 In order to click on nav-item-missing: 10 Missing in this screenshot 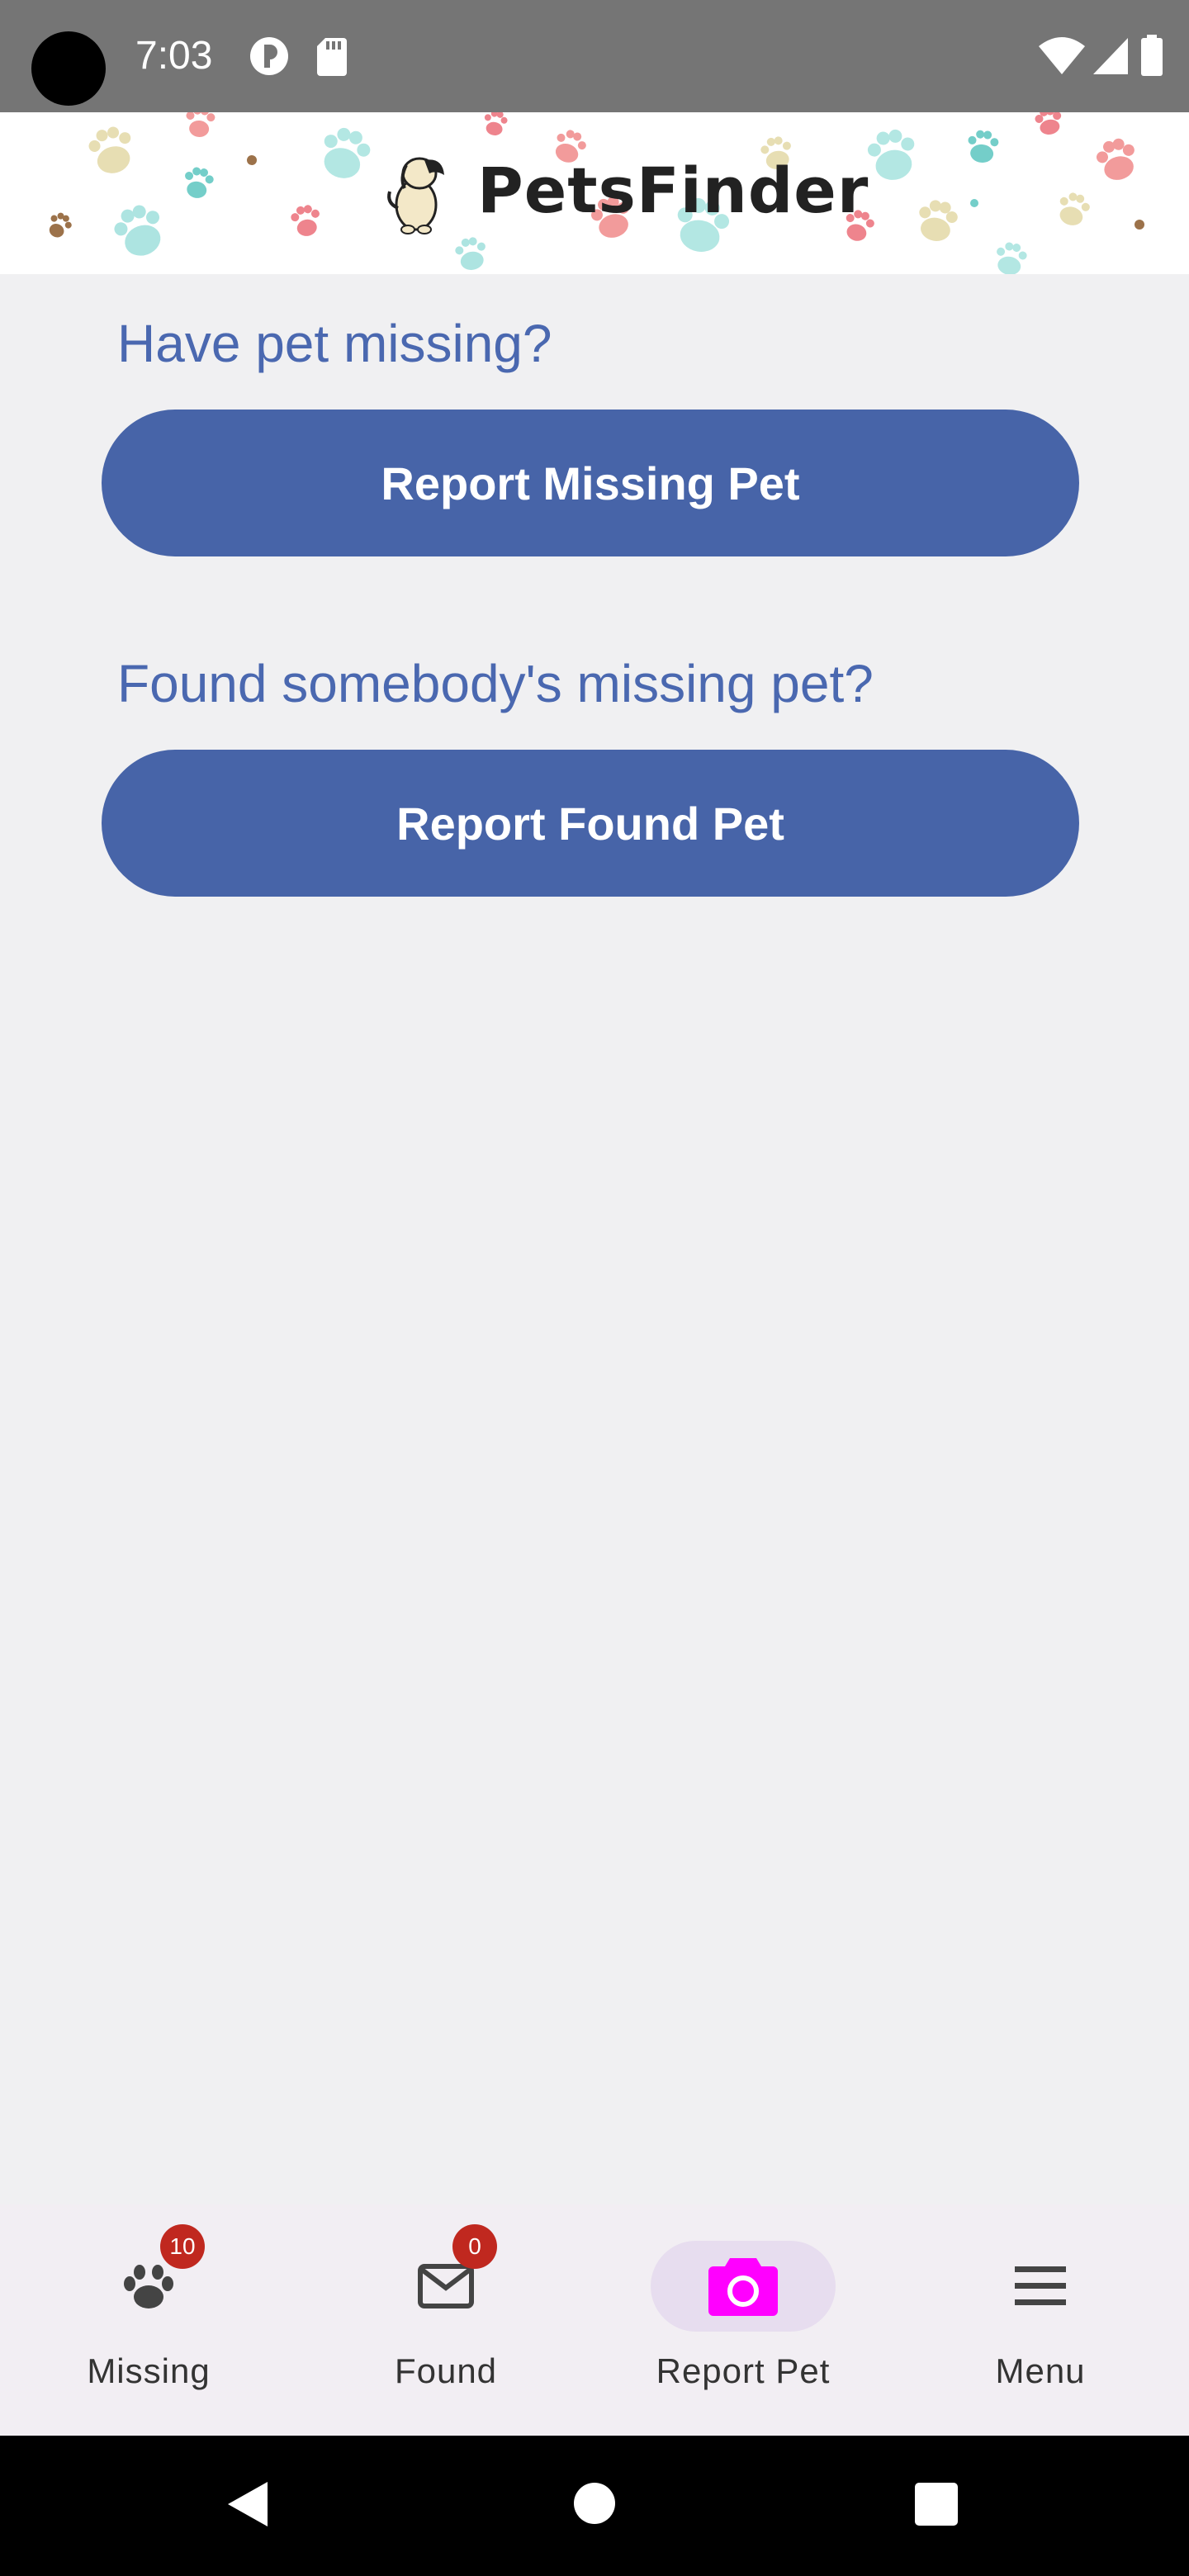, I will do `click(148, 2320)`.